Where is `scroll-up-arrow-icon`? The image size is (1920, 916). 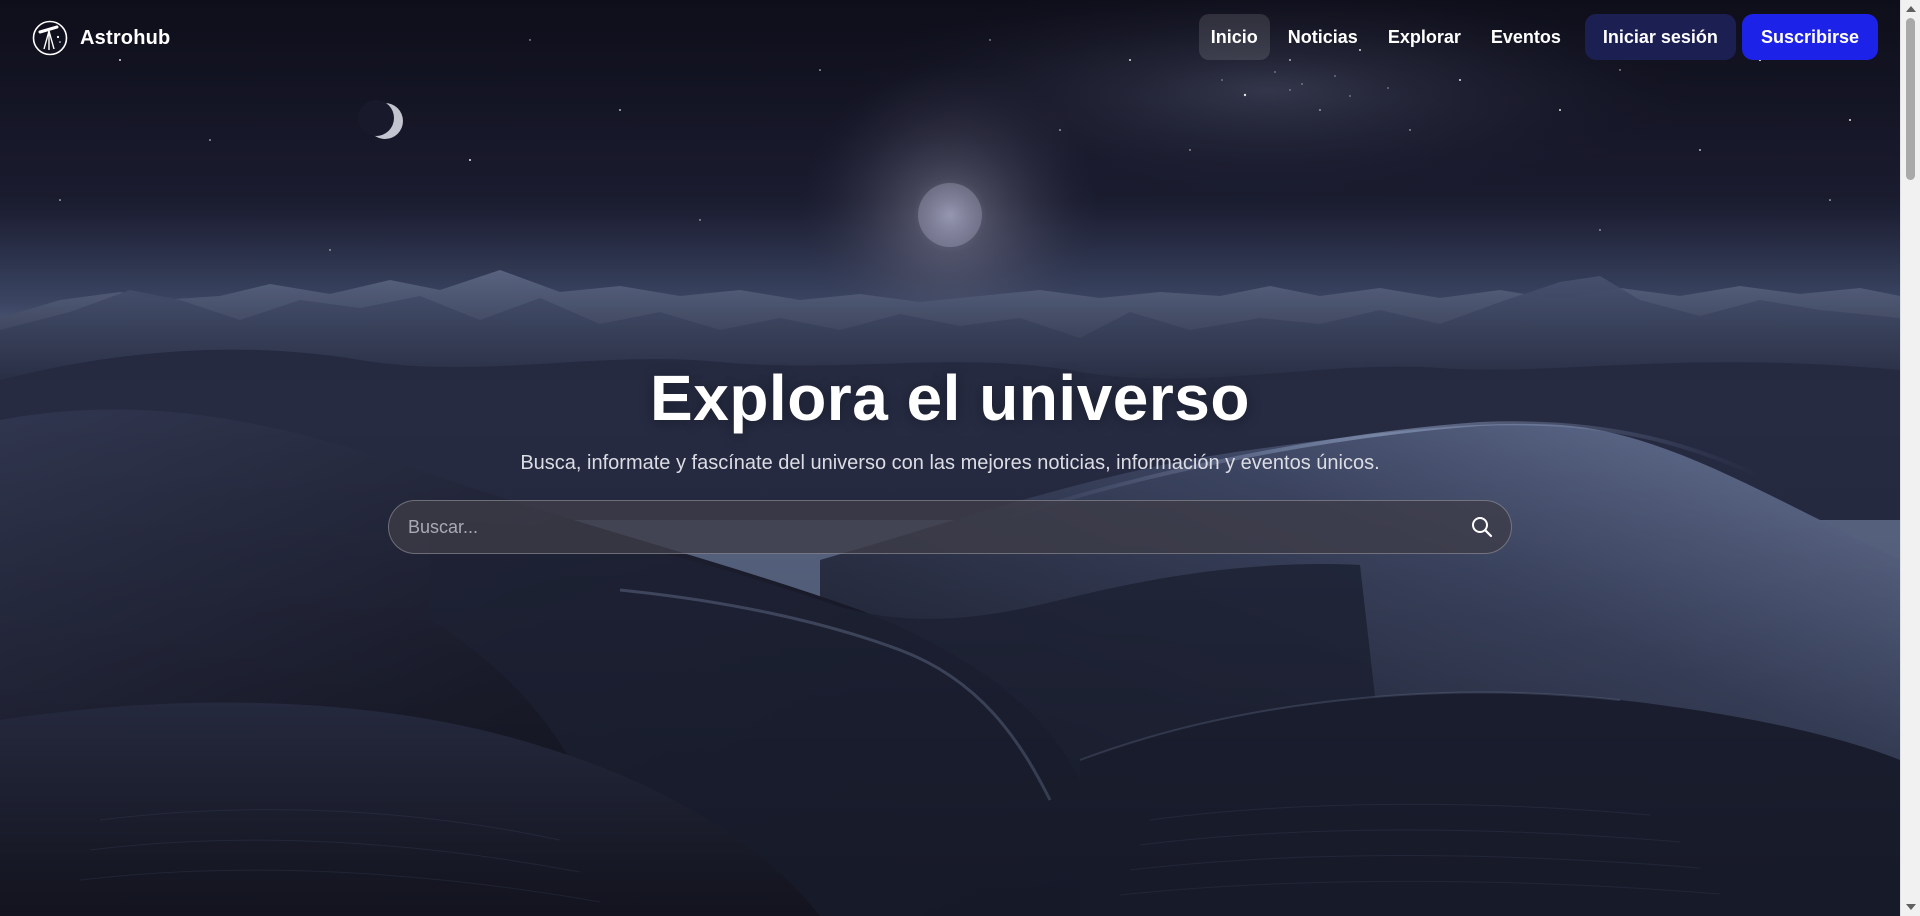
scroll-up-arrow-icon is located at coordinates (1911, 9).